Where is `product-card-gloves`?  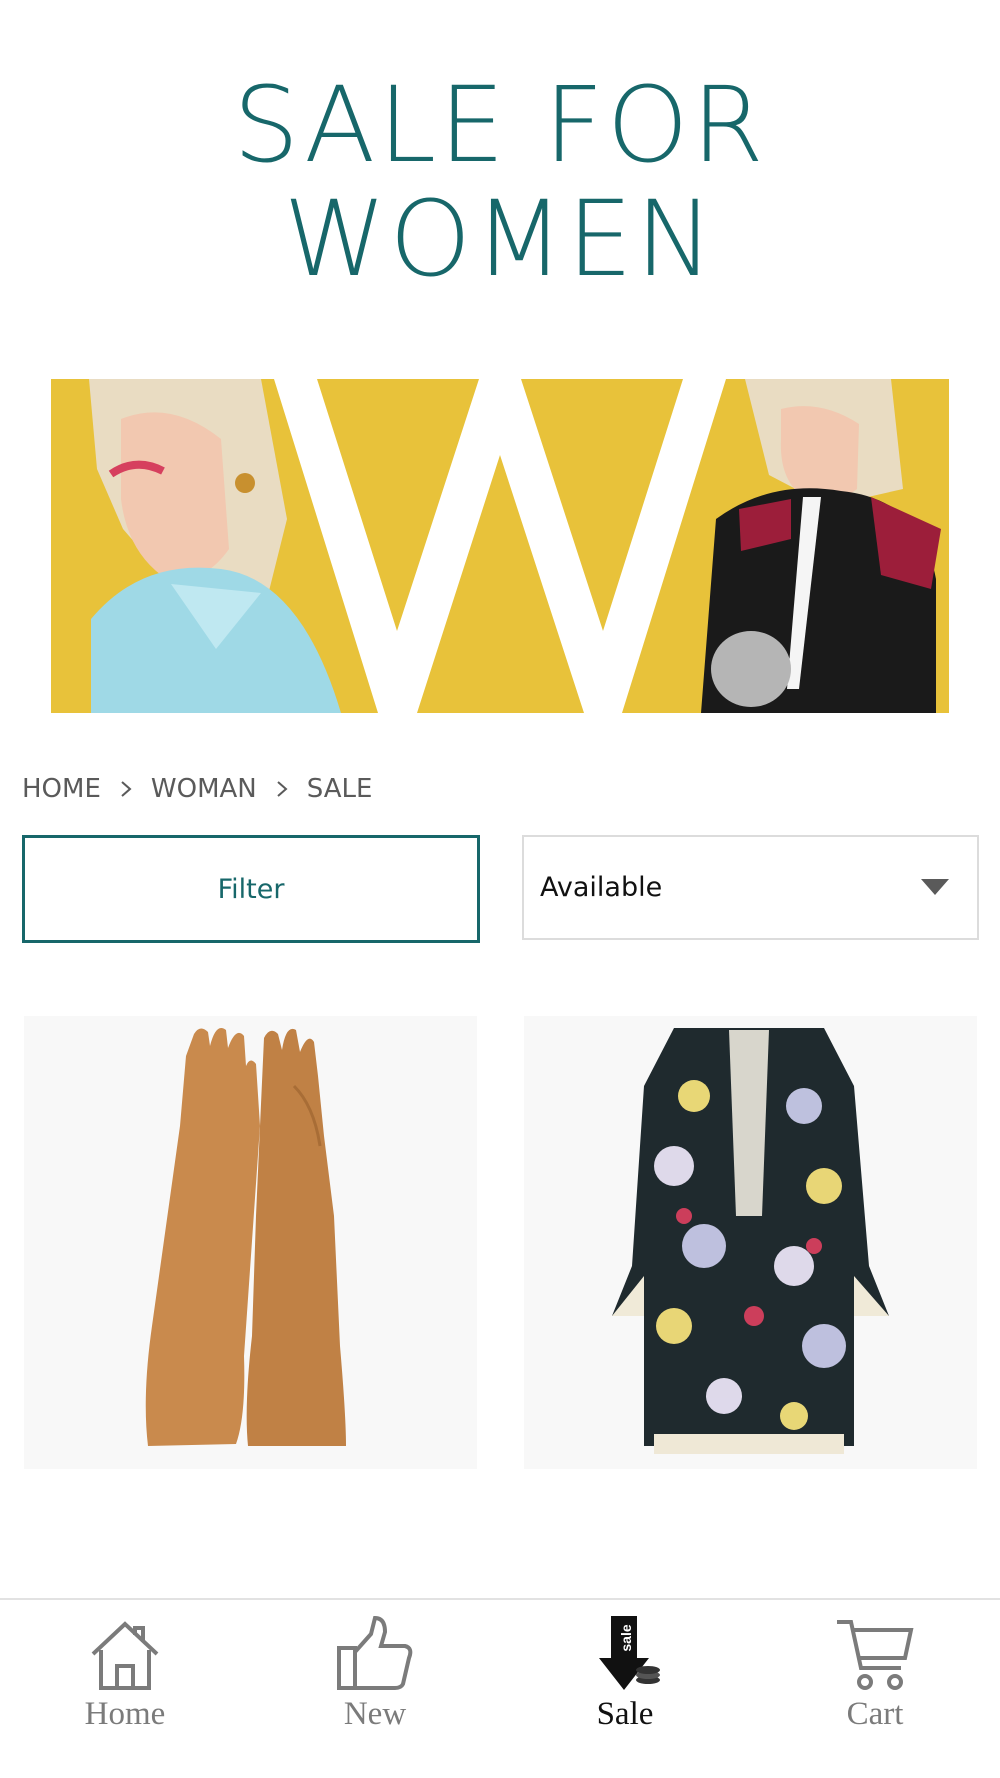
product-card-gloves is located at coordinates (250, 1242).